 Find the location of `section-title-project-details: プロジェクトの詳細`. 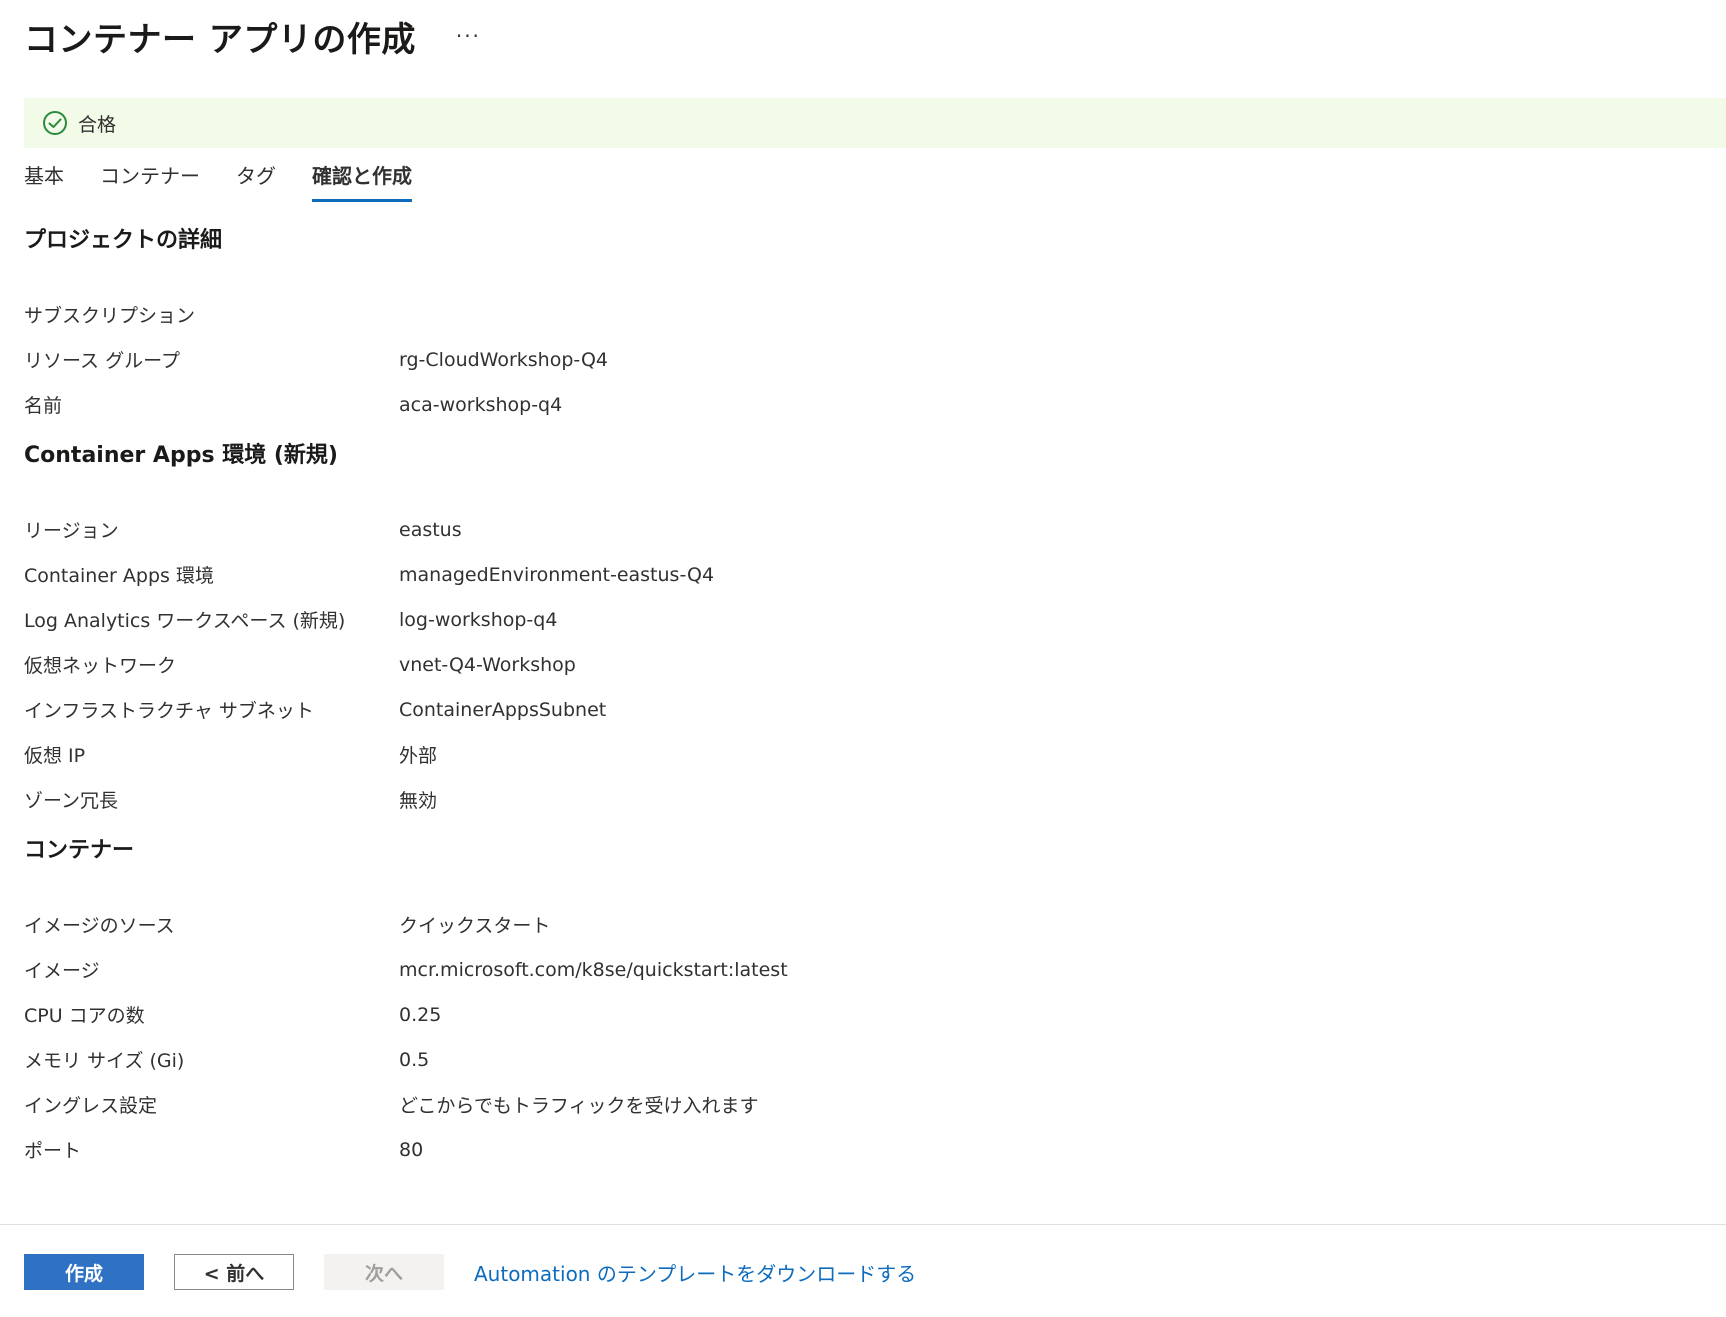

section-title-project-details: プロジェクトの詳細 is located at coordinates (123, 240).